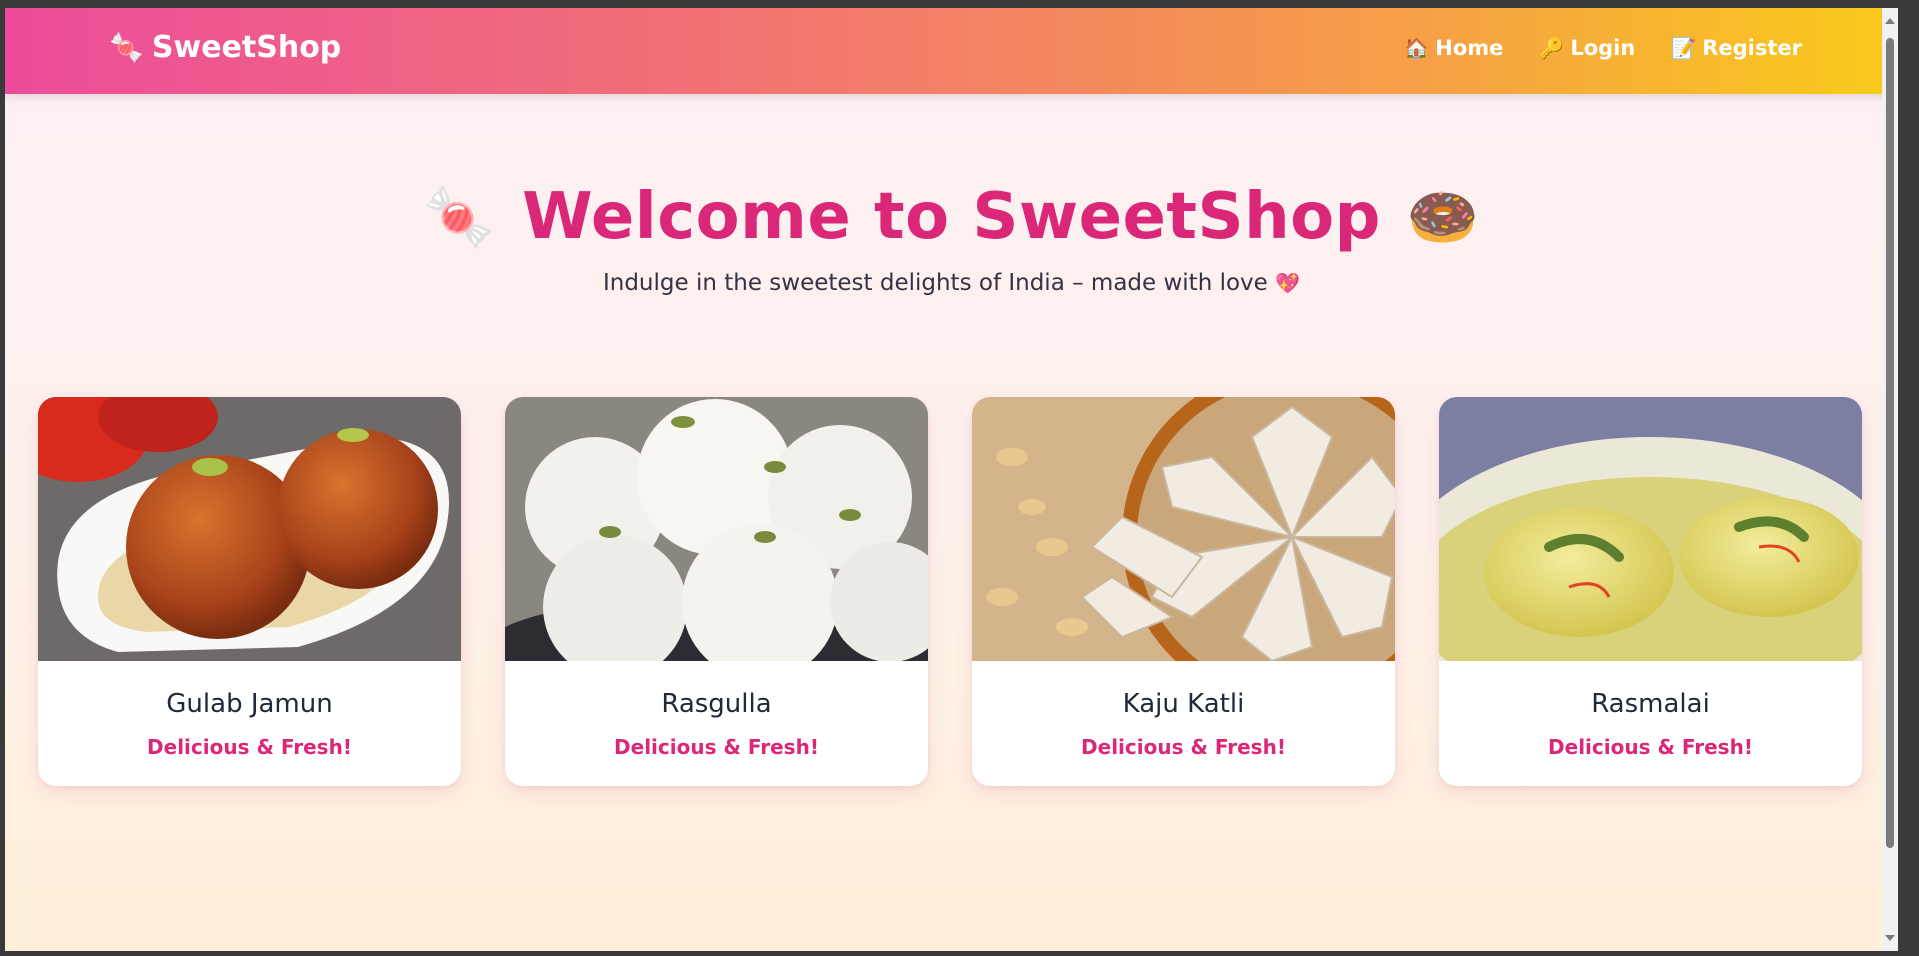 The width and height of the screenshot is (1919, 956). Describe the element at coordinates (1752, 48) in the screenshot. I see `nav-register-label: Register` at that location.